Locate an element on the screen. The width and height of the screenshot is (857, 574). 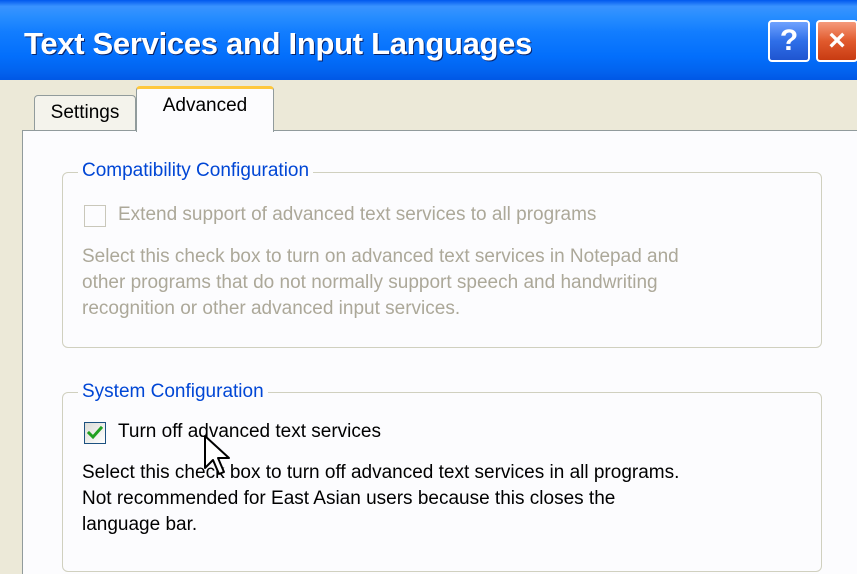
window-title: Text Services and Input Languages is located at coordinates (278, 43).